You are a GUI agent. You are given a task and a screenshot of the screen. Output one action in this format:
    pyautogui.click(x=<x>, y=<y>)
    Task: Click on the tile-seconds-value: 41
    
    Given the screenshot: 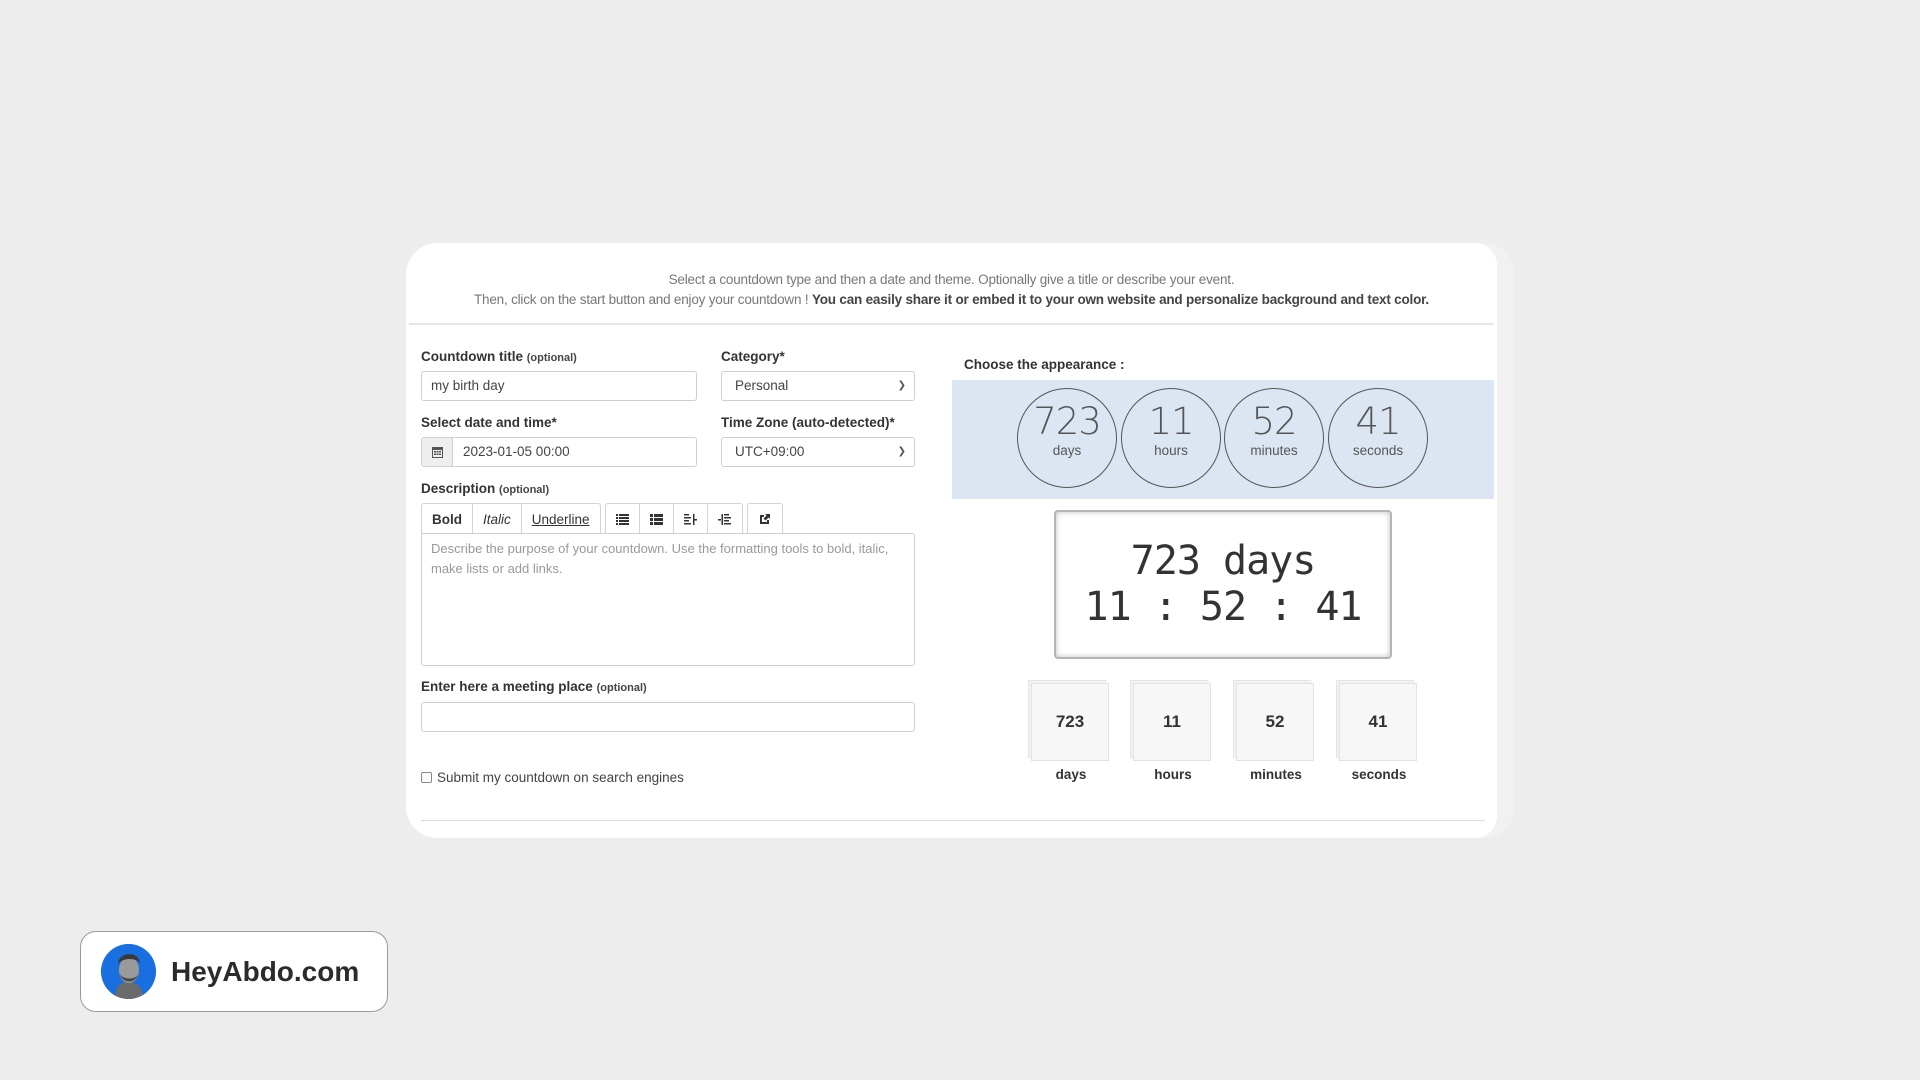 What is the action you would take?
    pyautogui.click(x=1378, y=722)
    